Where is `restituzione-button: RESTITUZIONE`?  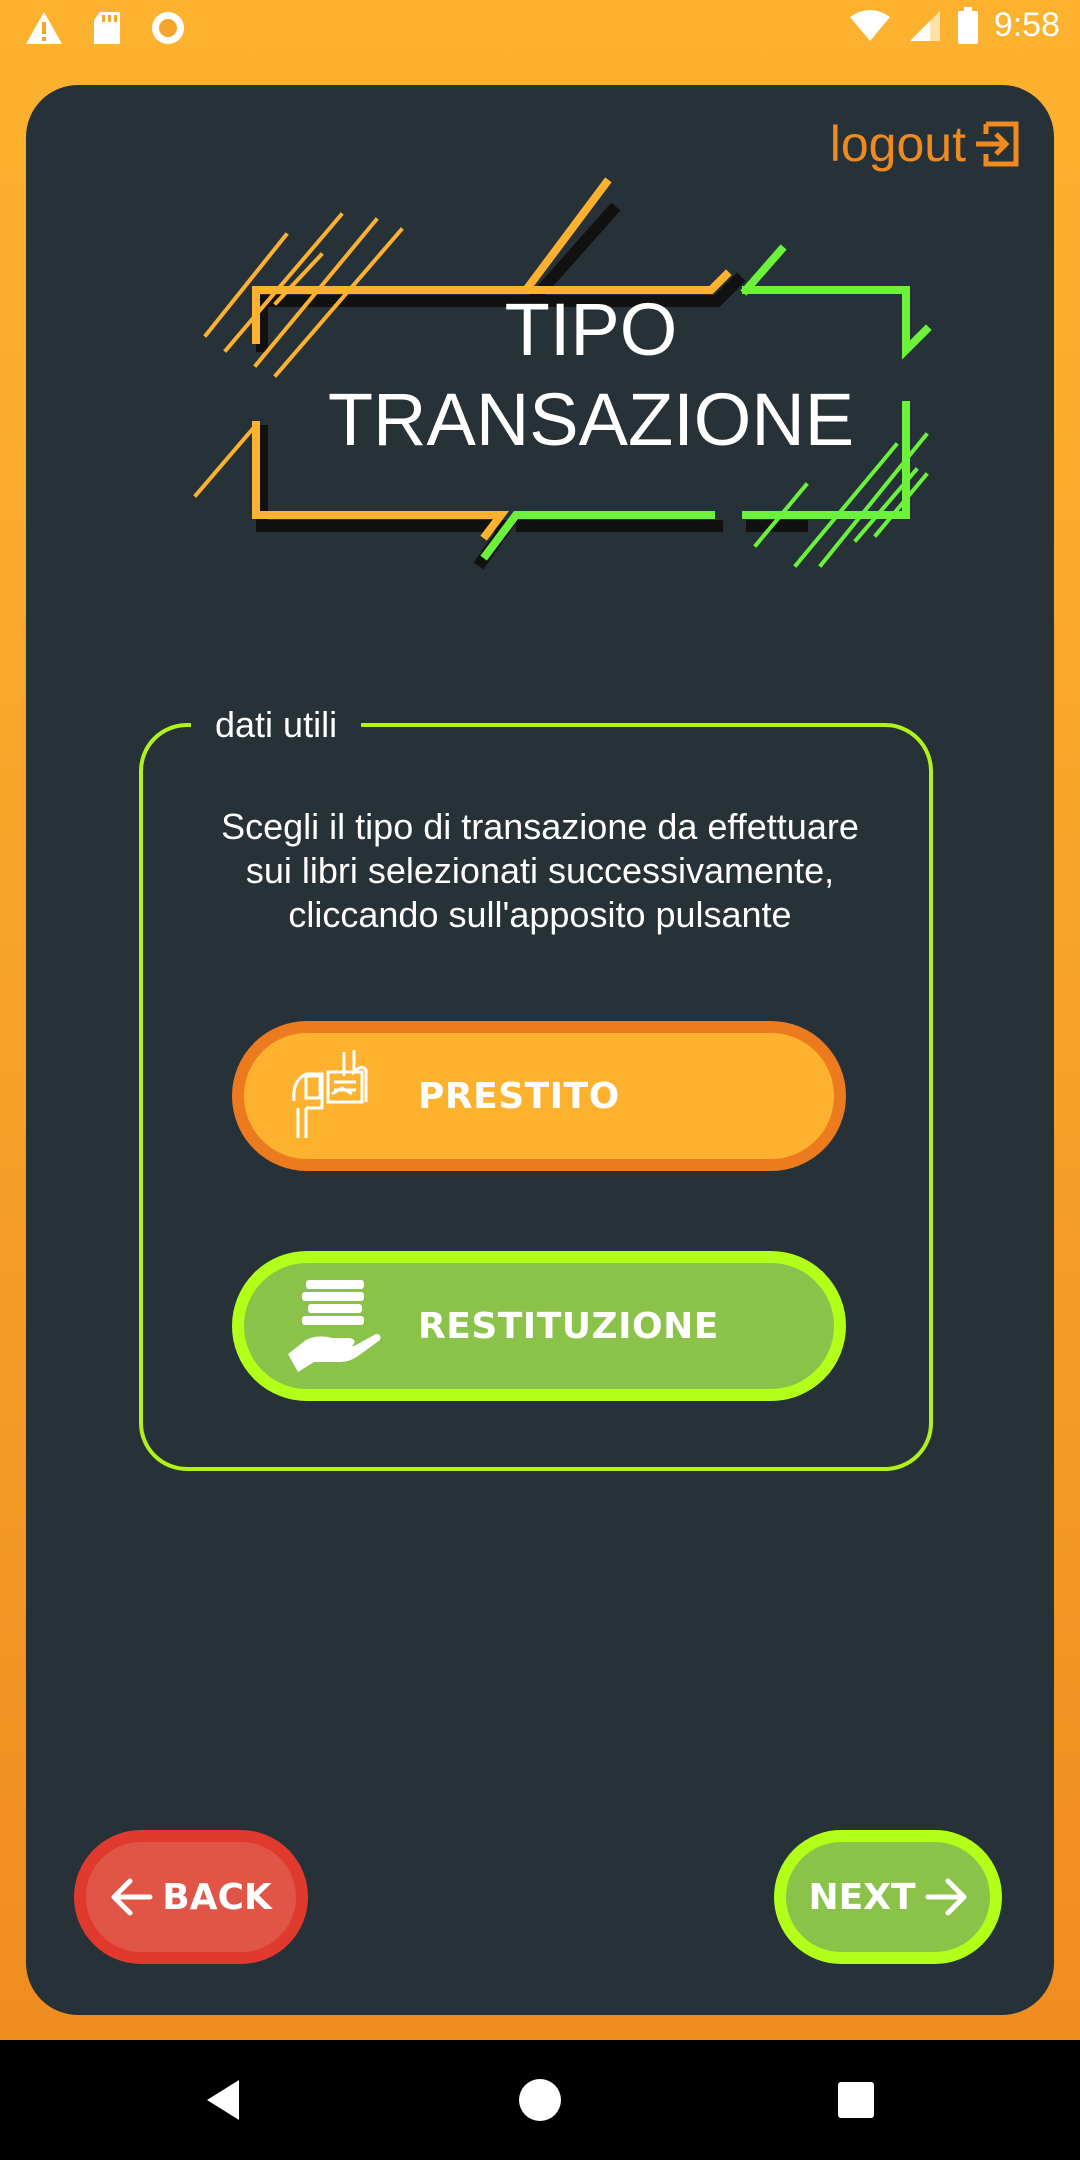
restituzione-button: RESTITUZIONE is located at coordinates (539, 1326).